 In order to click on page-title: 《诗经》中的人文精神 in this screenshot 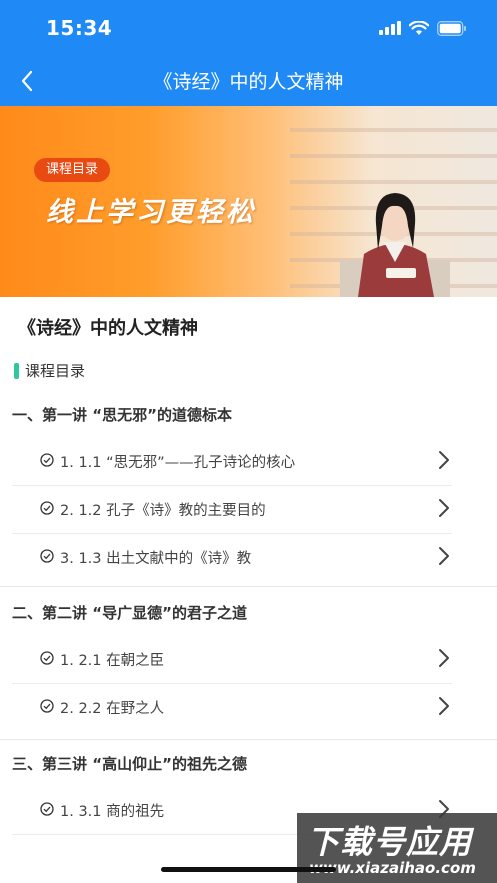, I will do `click(248, 82)`.